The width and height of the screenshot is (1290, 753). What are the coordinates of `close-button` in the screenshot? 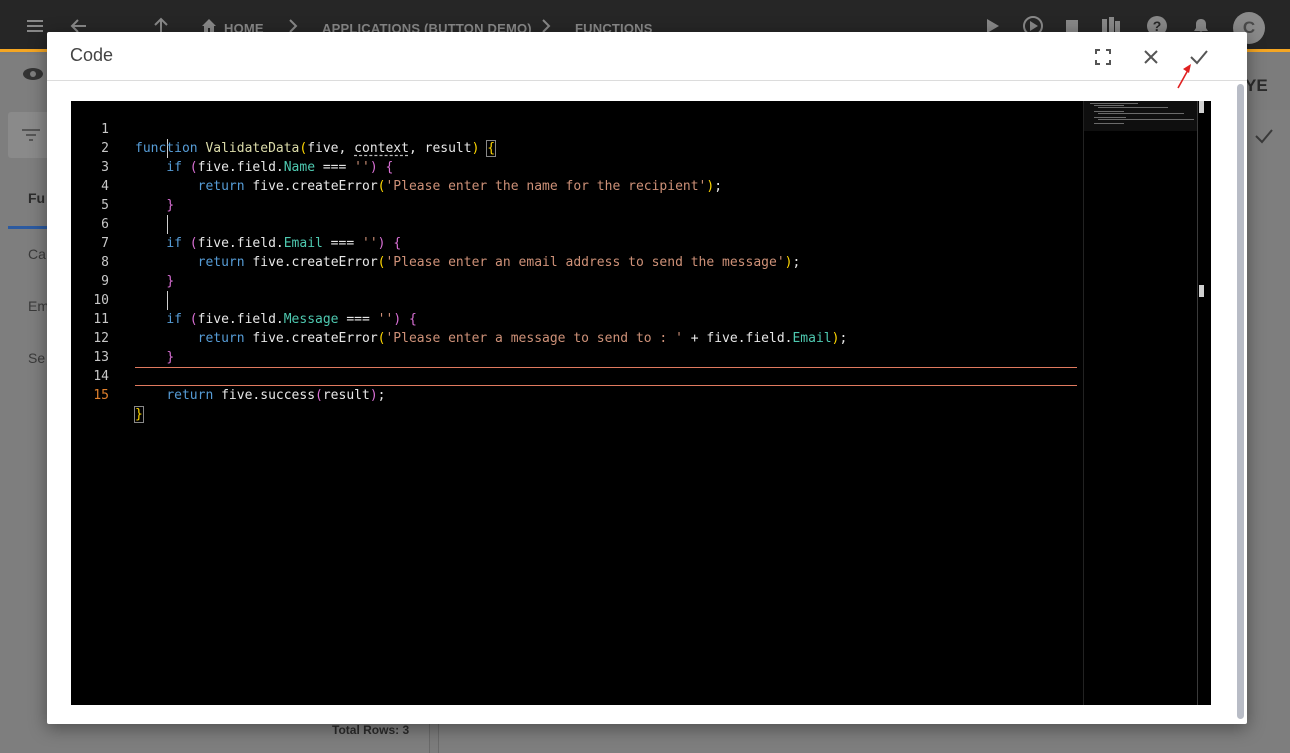 It's located at (1151, 57).